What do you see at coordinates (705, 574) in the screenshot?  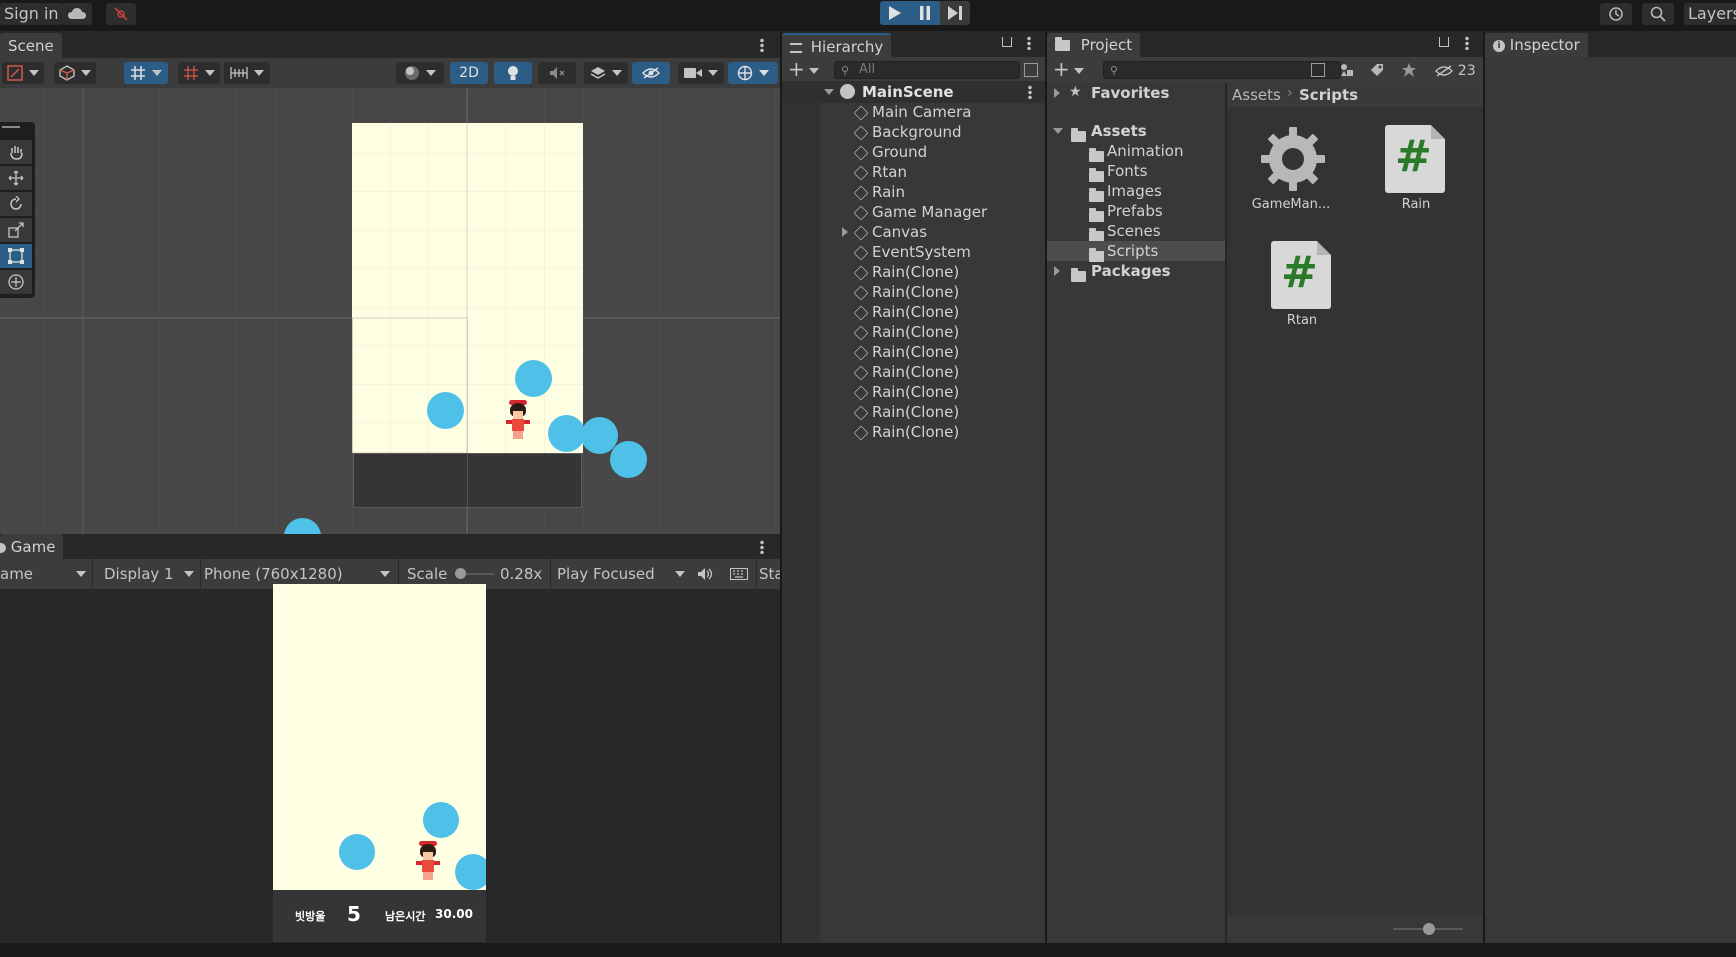 I see `mute-audio-icon` at bounding box center [705, 574].